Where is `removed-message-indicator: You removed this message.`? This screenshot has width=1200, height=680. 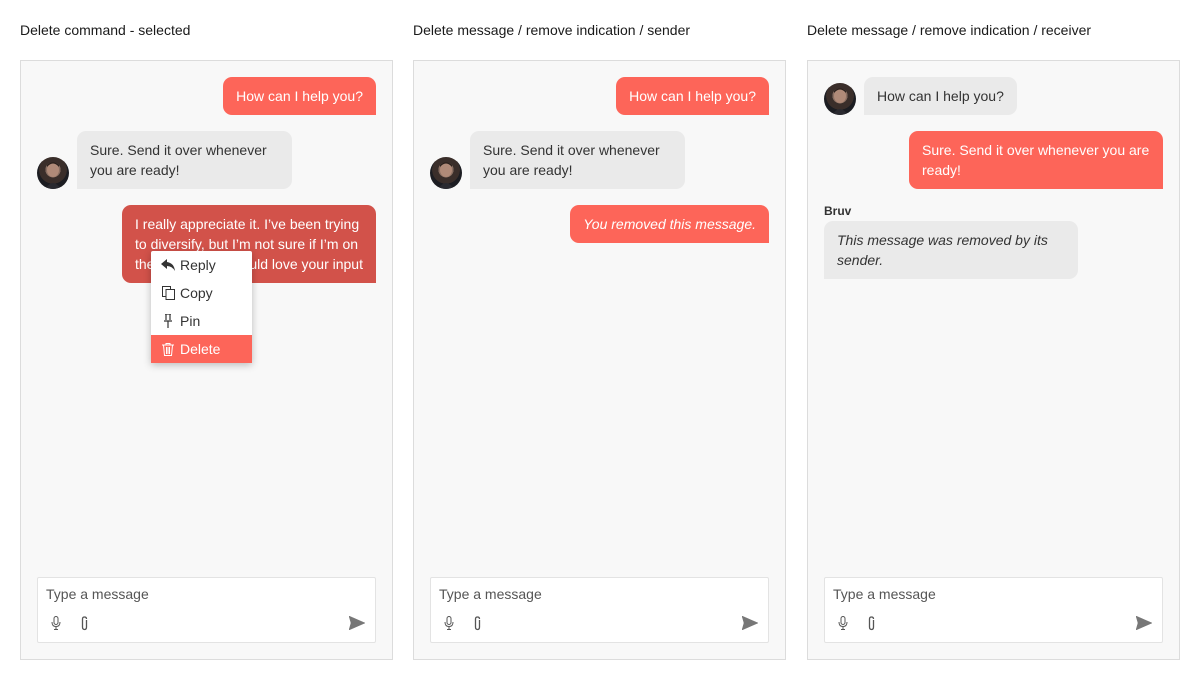 removed-message-indicator: You removed this message. is located at coordinates (669, 224).